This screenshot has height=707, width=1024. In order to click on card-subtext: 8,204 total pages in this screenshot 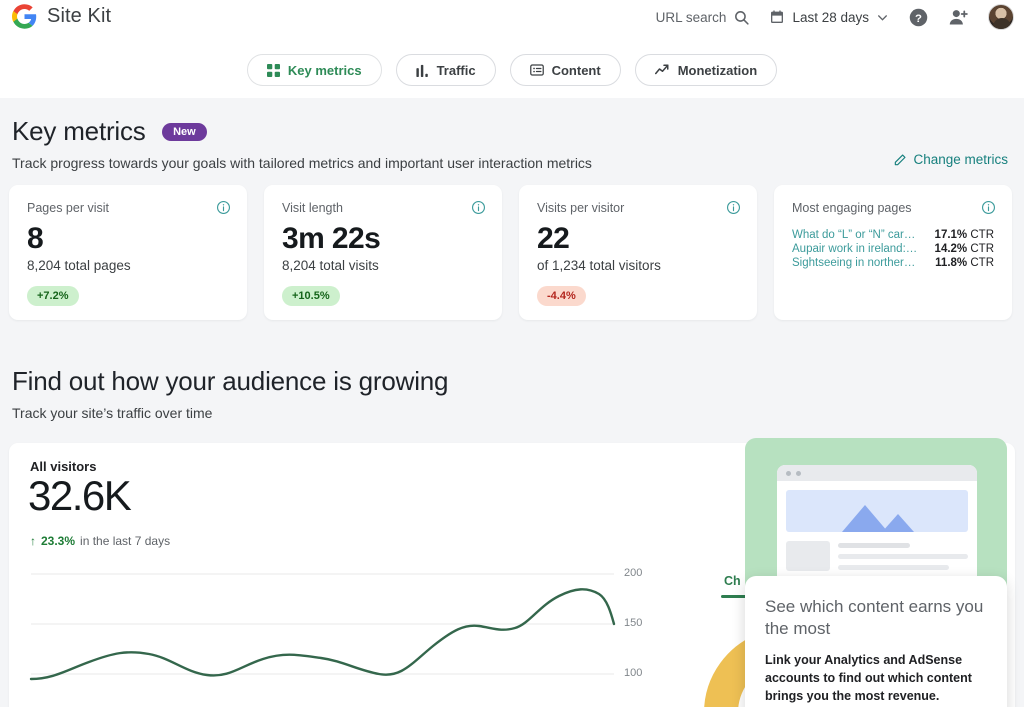, I will do `click(79, 265)`.